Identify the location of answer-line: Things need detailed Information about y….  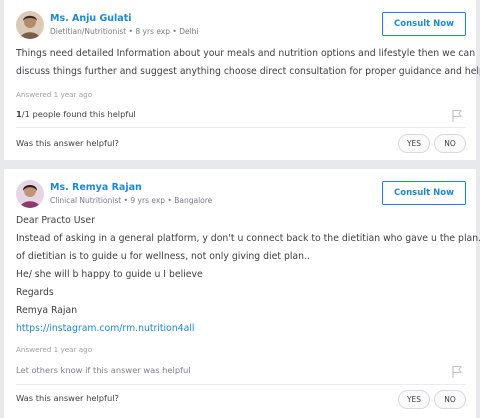
(246, 53).